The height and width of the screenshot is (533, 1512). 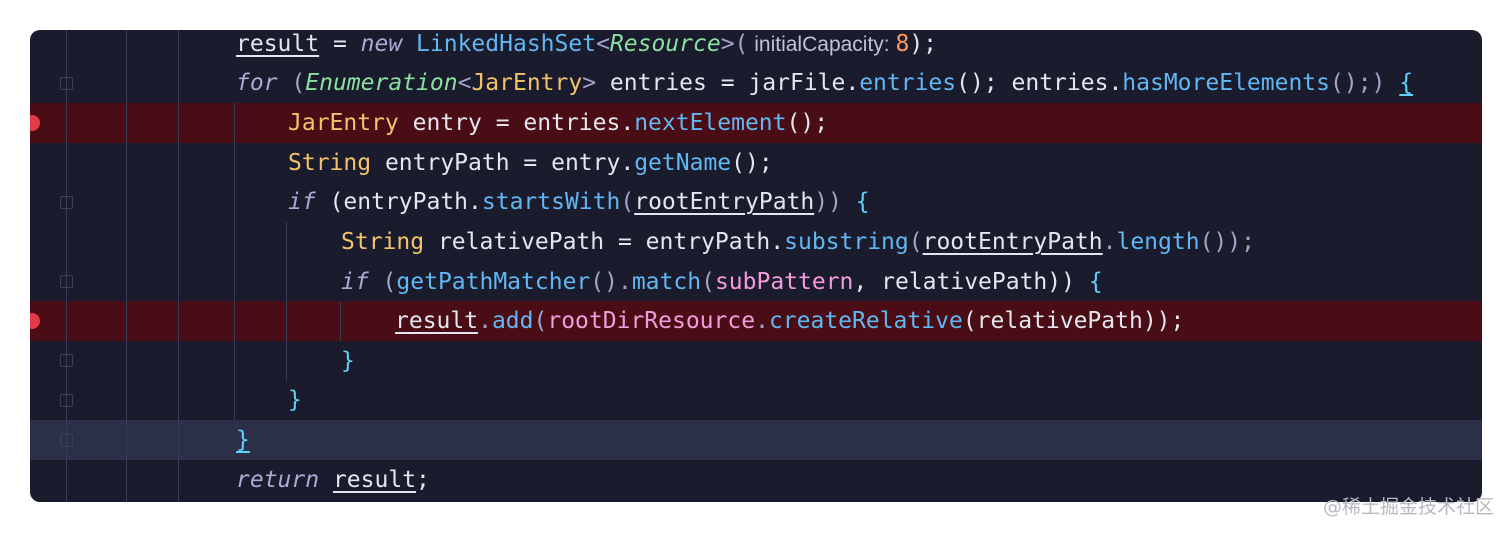 I want to click on code-text: (relativePath));, so click(x=1073, y=321).